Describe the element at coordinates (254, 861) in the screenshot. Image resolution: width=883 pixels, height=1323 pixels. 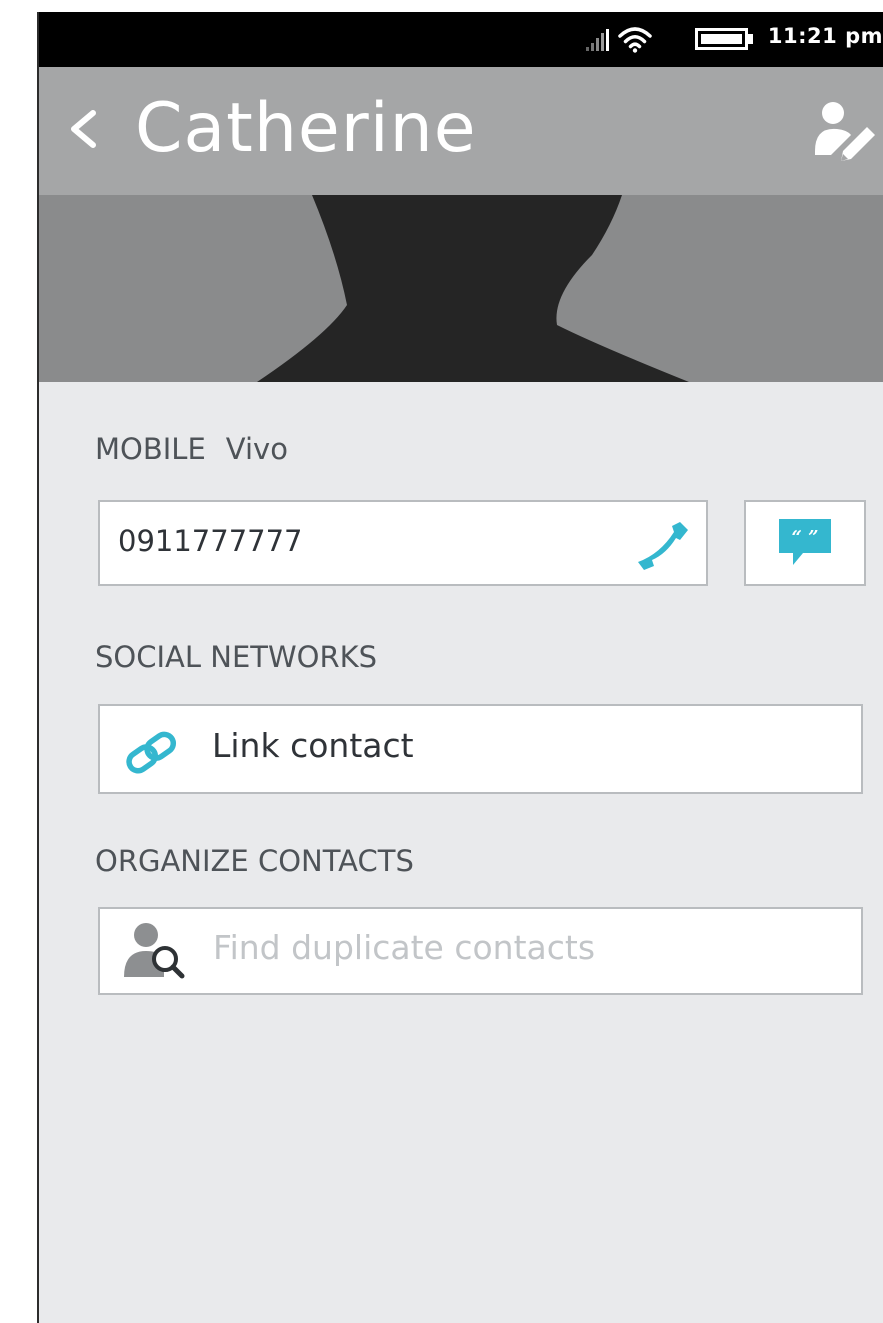
I see `organize-contacts-label: ORGANIZE CONTACTS` at that location.